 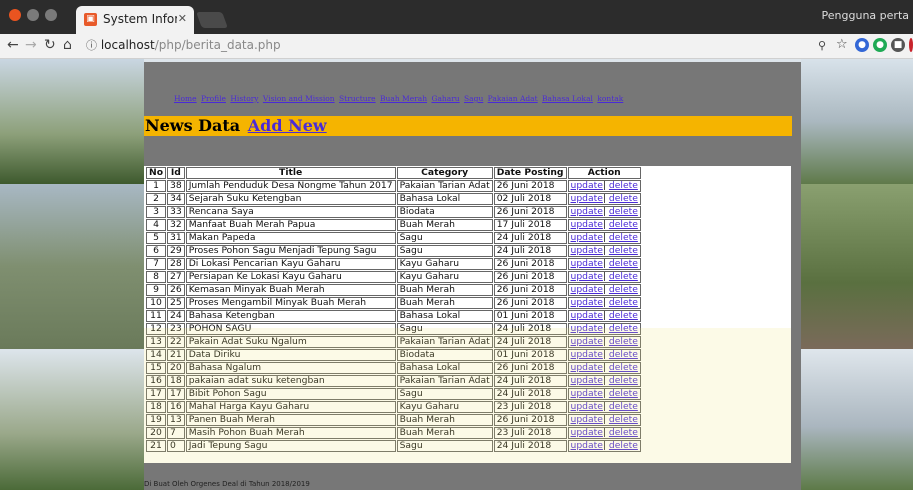 What do you see at coordinates (880, 45) in the screenshot?
I see `extension-green-icon: ●` at bounding box center [880, 45].